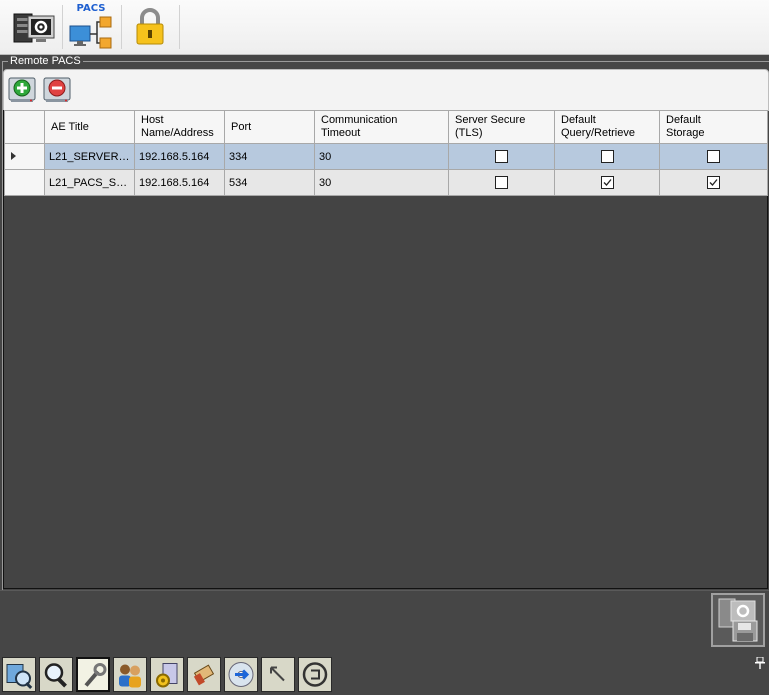 This screenshot has height=695, width=769. Describe the element at coordinates (386, 90) in the screenshot. I see `remote-pacs-toolbar` at that location.